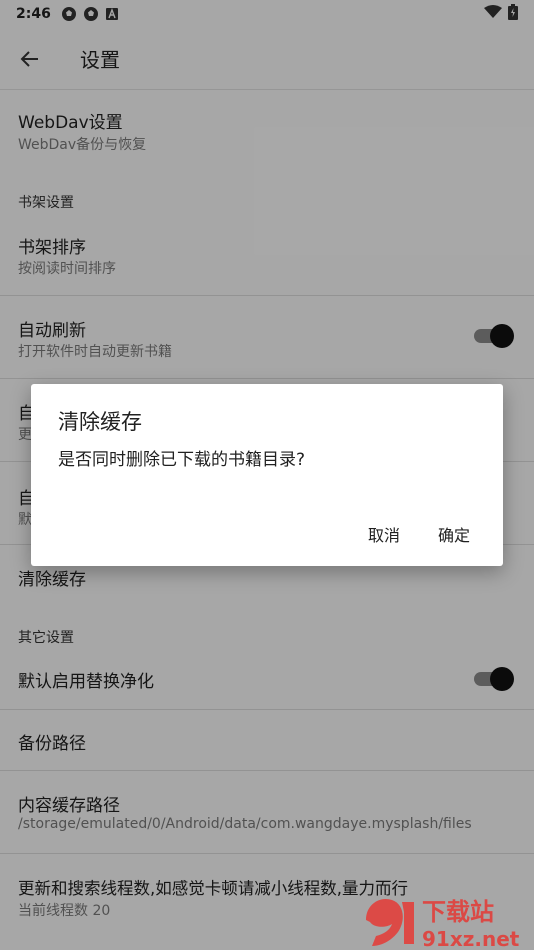 Image resolution: width=534 pixels, height=950 pixels. What do you see at coordinates (454, 534) in the screenshot?
I see `confirm-button: 确定` at bounding box center [454, 534].